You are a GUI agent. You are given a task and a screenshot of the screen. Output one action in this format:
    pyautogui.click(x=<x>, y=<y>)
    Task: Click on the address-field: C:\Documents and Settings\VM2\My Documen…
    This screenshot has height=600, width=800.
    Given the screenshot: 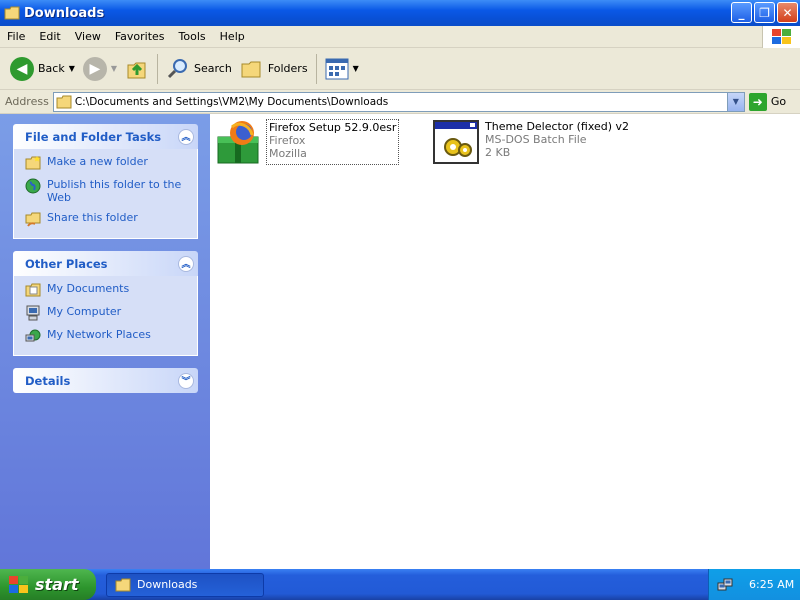 What is the action you would take?
    pyautogui.click(x=398, y=101)
    